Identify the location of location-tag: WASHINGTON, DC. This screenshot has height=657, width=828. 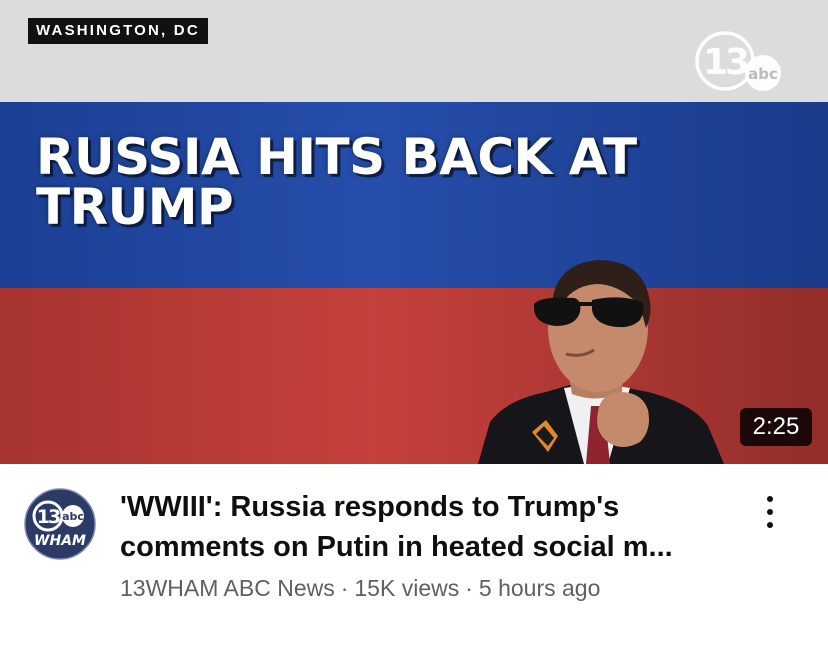
(118, 31).